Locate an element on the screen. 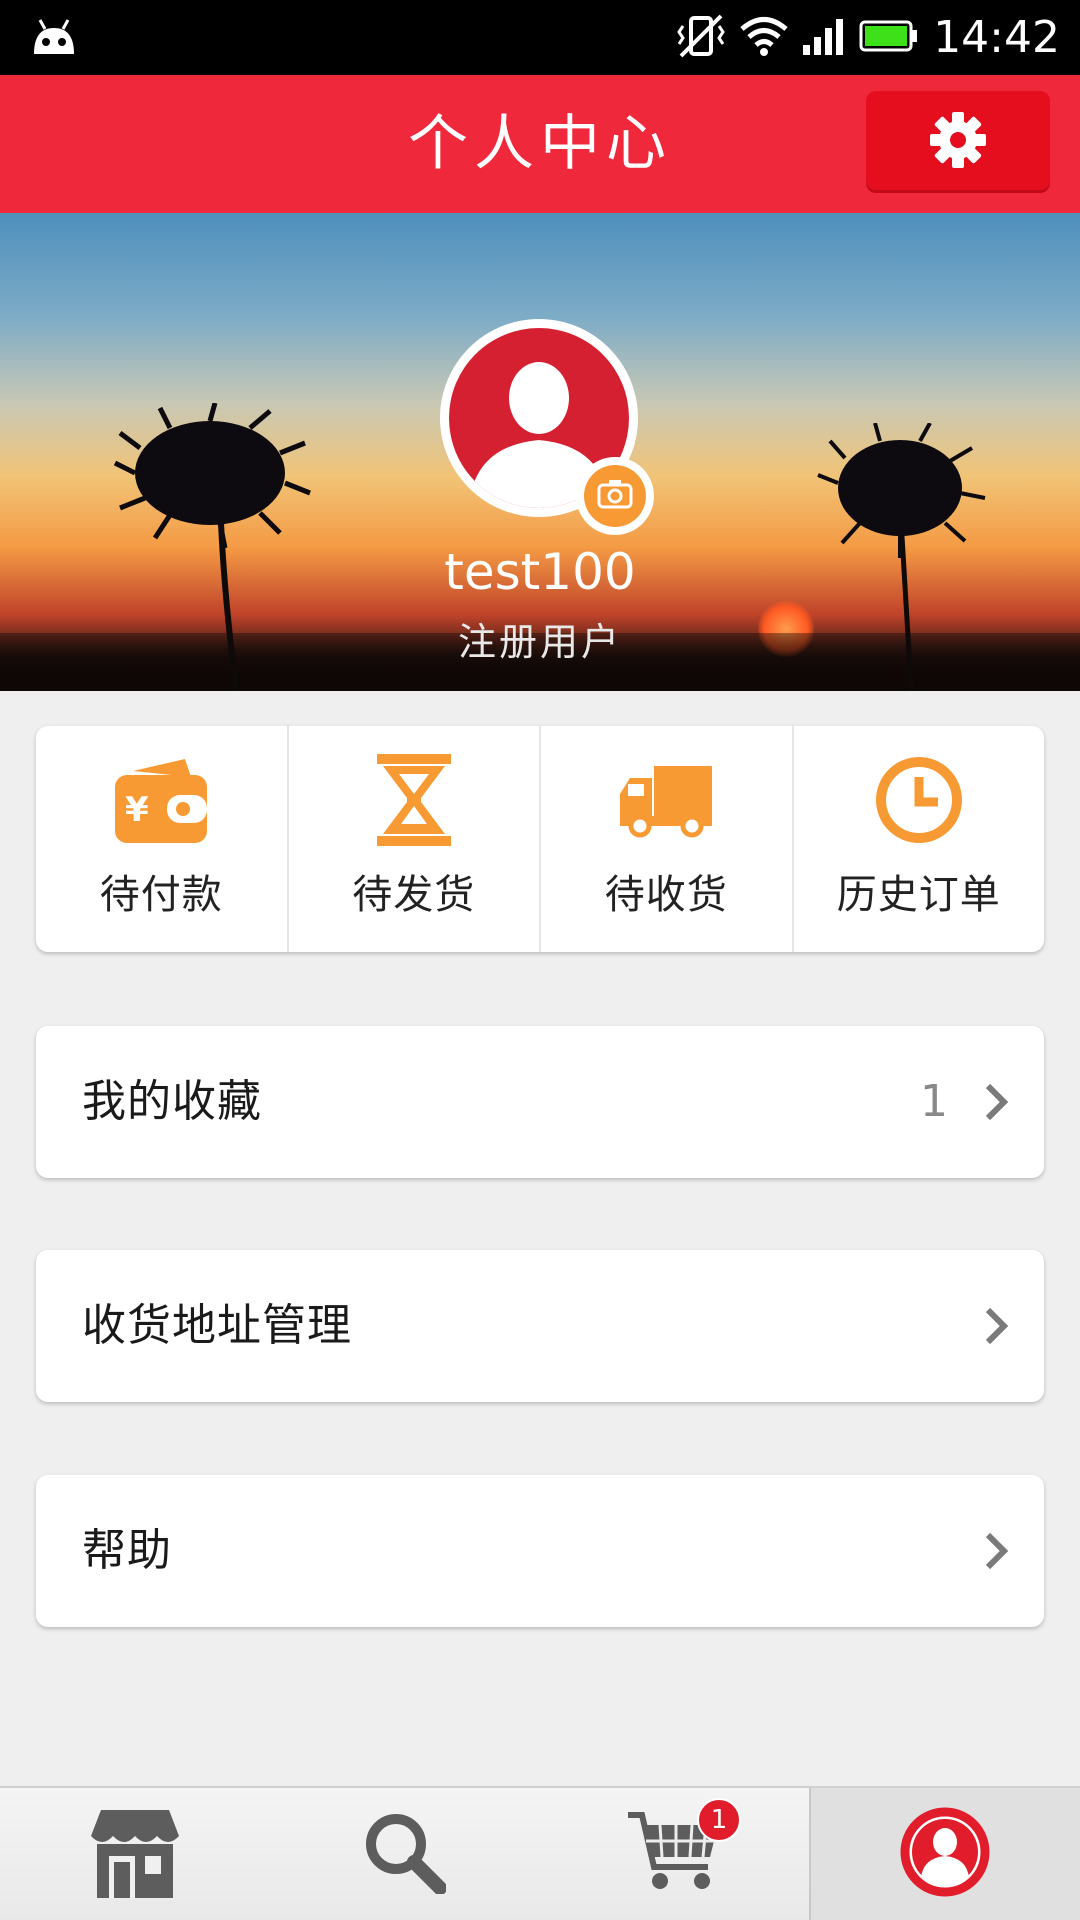 The image size is (1080, 1920). order-label: 历史订单 is located at coordinates (918, 895).